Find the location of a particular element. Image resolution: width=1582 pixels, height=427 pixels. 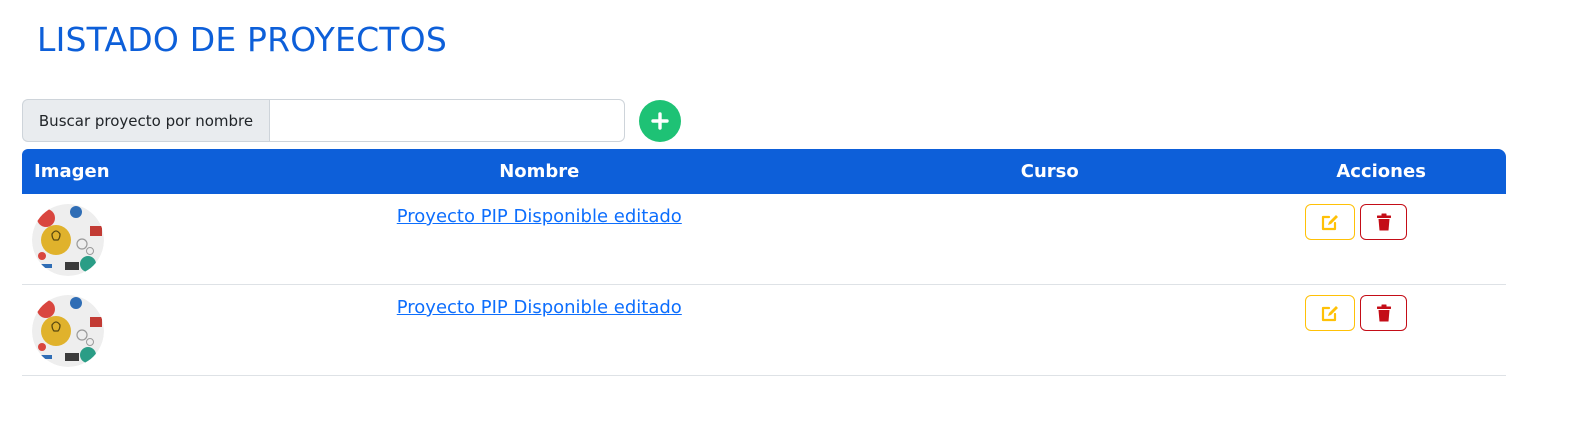

plus-icon is located at coordinates (660, 121).